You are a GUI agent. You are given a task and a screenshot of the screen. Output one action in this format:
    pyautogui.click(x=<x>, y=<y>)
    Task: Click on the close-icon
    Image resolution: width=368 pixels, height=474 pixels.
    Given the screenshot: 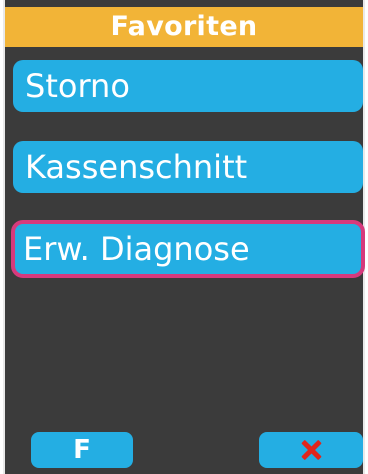 What is the action you would take?
    pyautogui.click(x=311, y=450)
    